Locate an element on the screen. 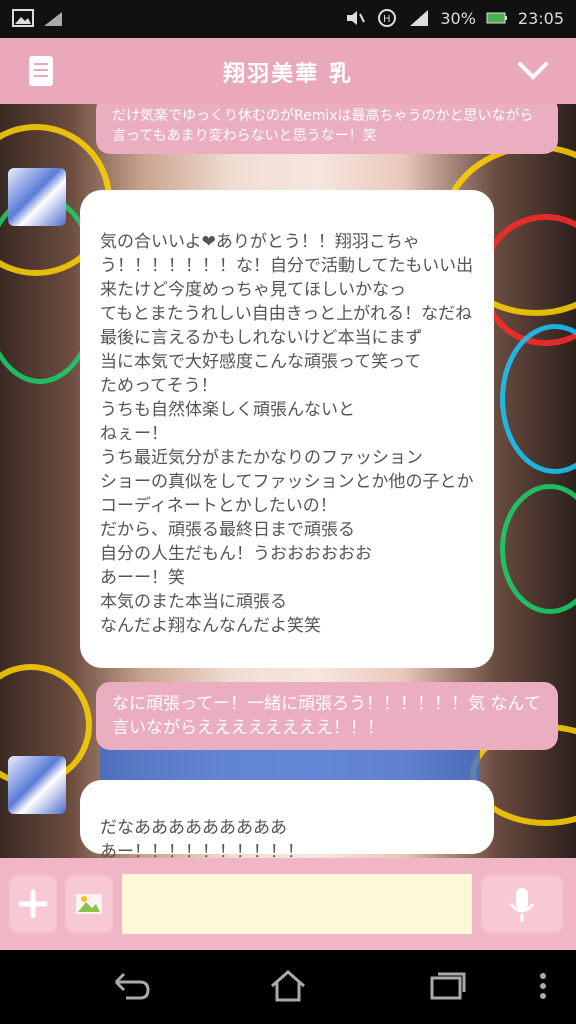 The width and height of the screenshot is (576, 1024). message-bubble-incoming: だなあああああああああ あー！！！！！！！！！！ is located at coordinates (287, 819).